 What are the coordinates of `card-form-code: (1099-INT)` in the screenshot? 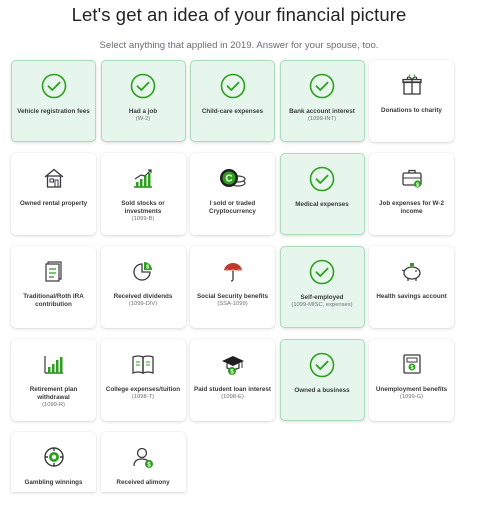 It's located at (322, 118).